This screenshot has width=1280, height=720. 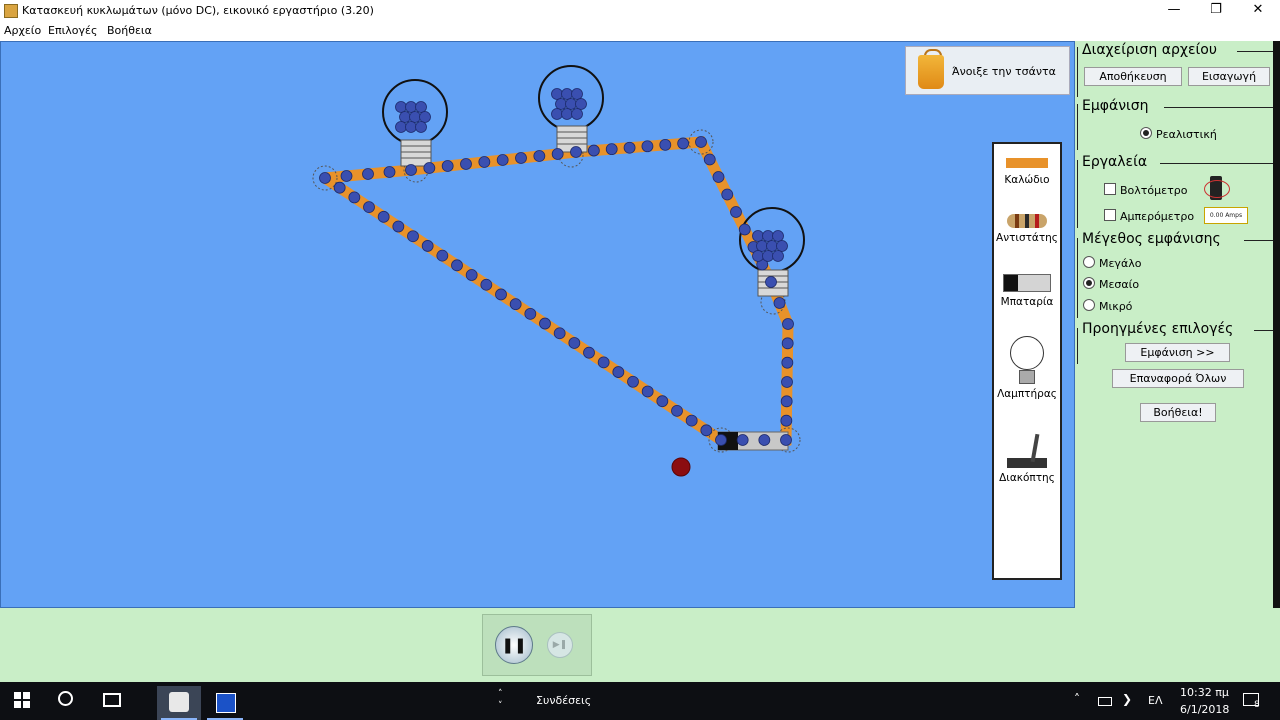 I want to click on toolbar-chevron-icon: ˄ ˅, so click(x=500, y=700).